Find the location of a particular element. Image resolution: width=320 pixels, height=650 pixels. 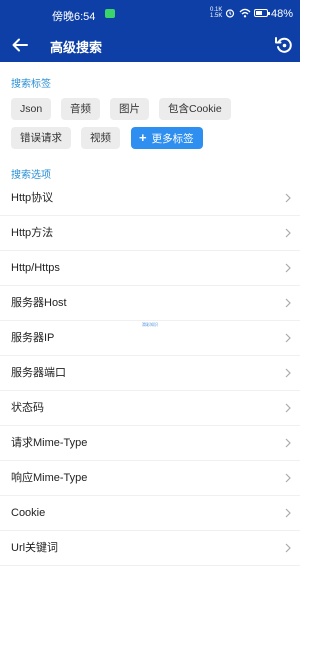

wifi-icon is located at coordinates (245, 14).